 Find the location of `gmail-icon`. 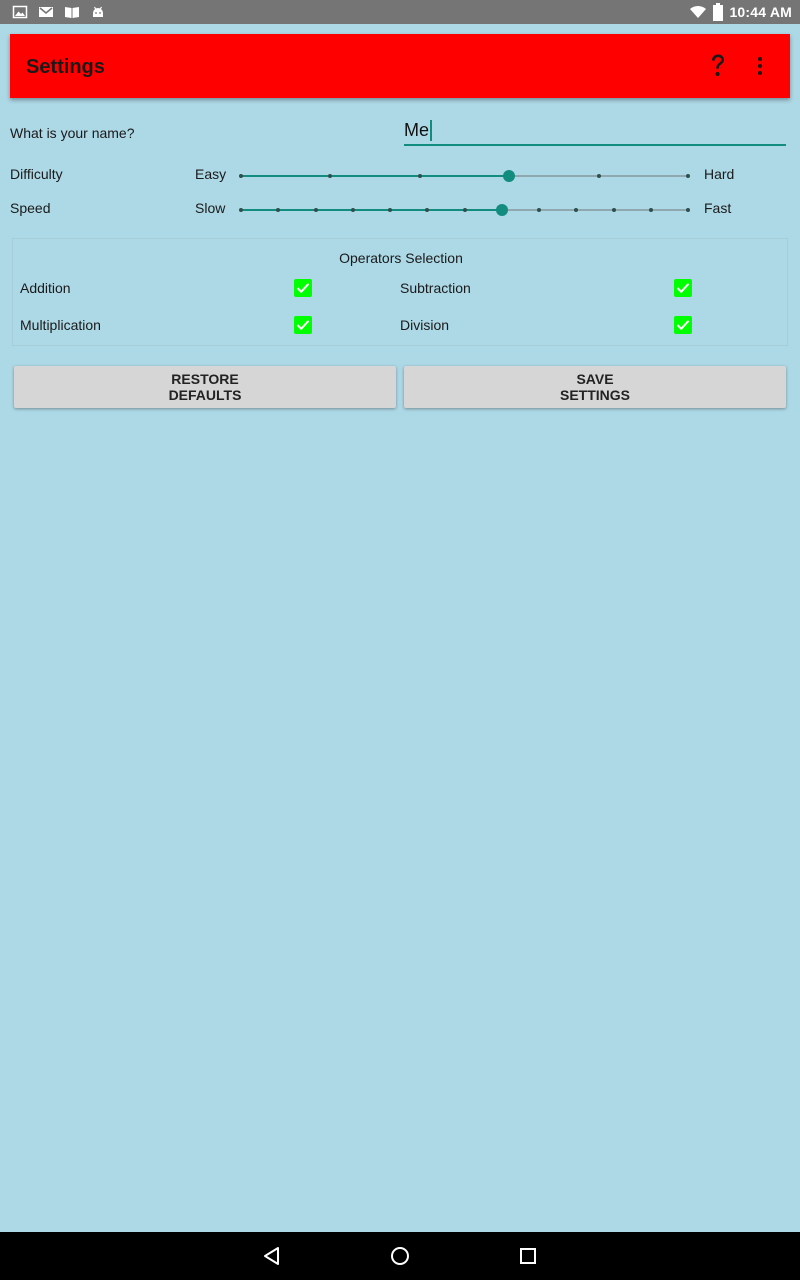

gmail-icon is located at coordinates (46, 12).